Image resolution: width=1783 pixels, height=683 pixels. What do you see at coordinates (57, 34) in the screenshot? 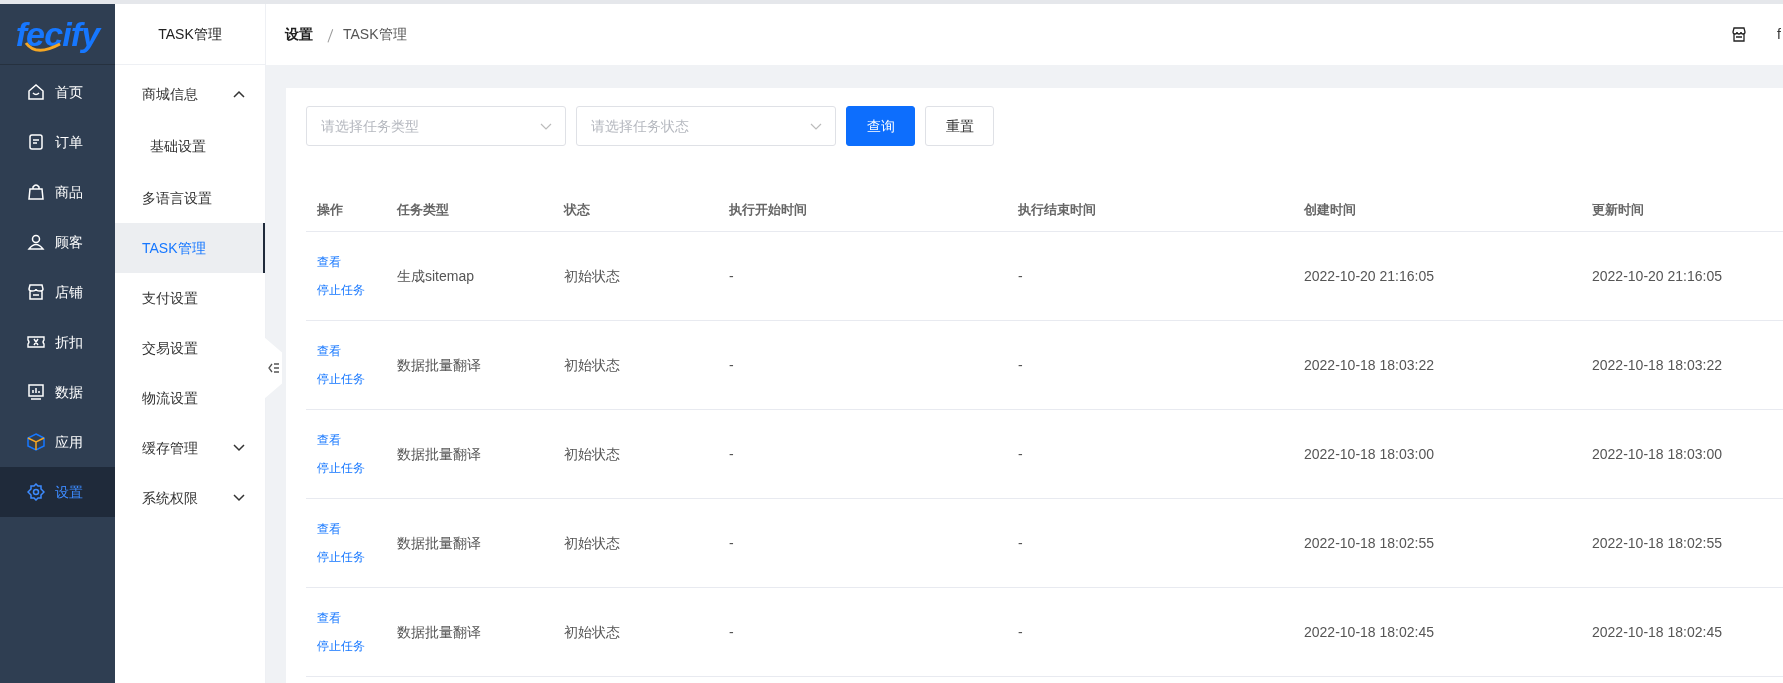
I see `logo: fecify` at bounding box center [57, 34].